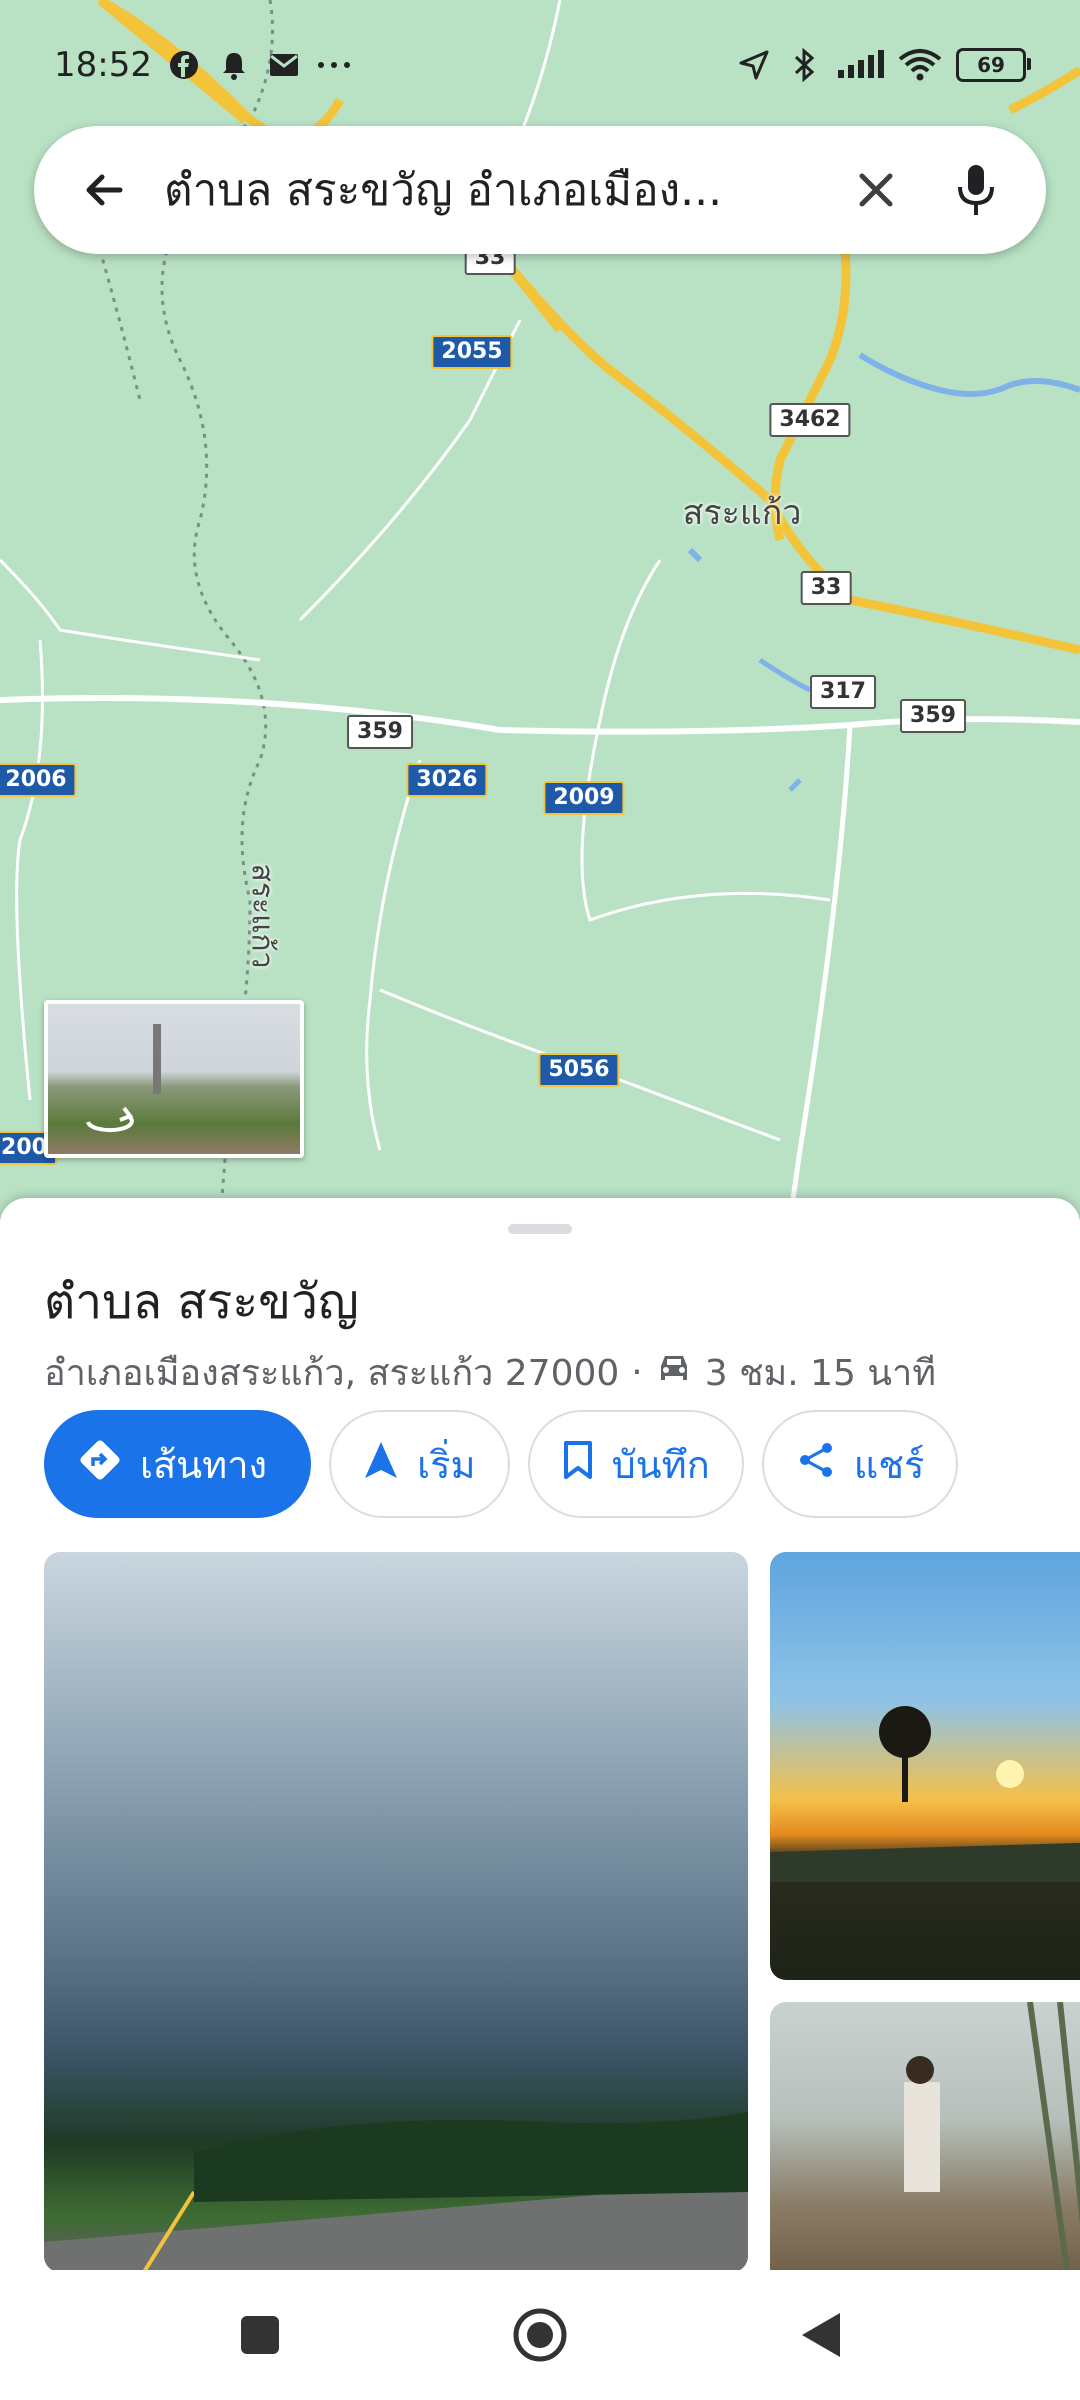  I want to click on directions-button: เส้นทาง, so click(178, 1464).